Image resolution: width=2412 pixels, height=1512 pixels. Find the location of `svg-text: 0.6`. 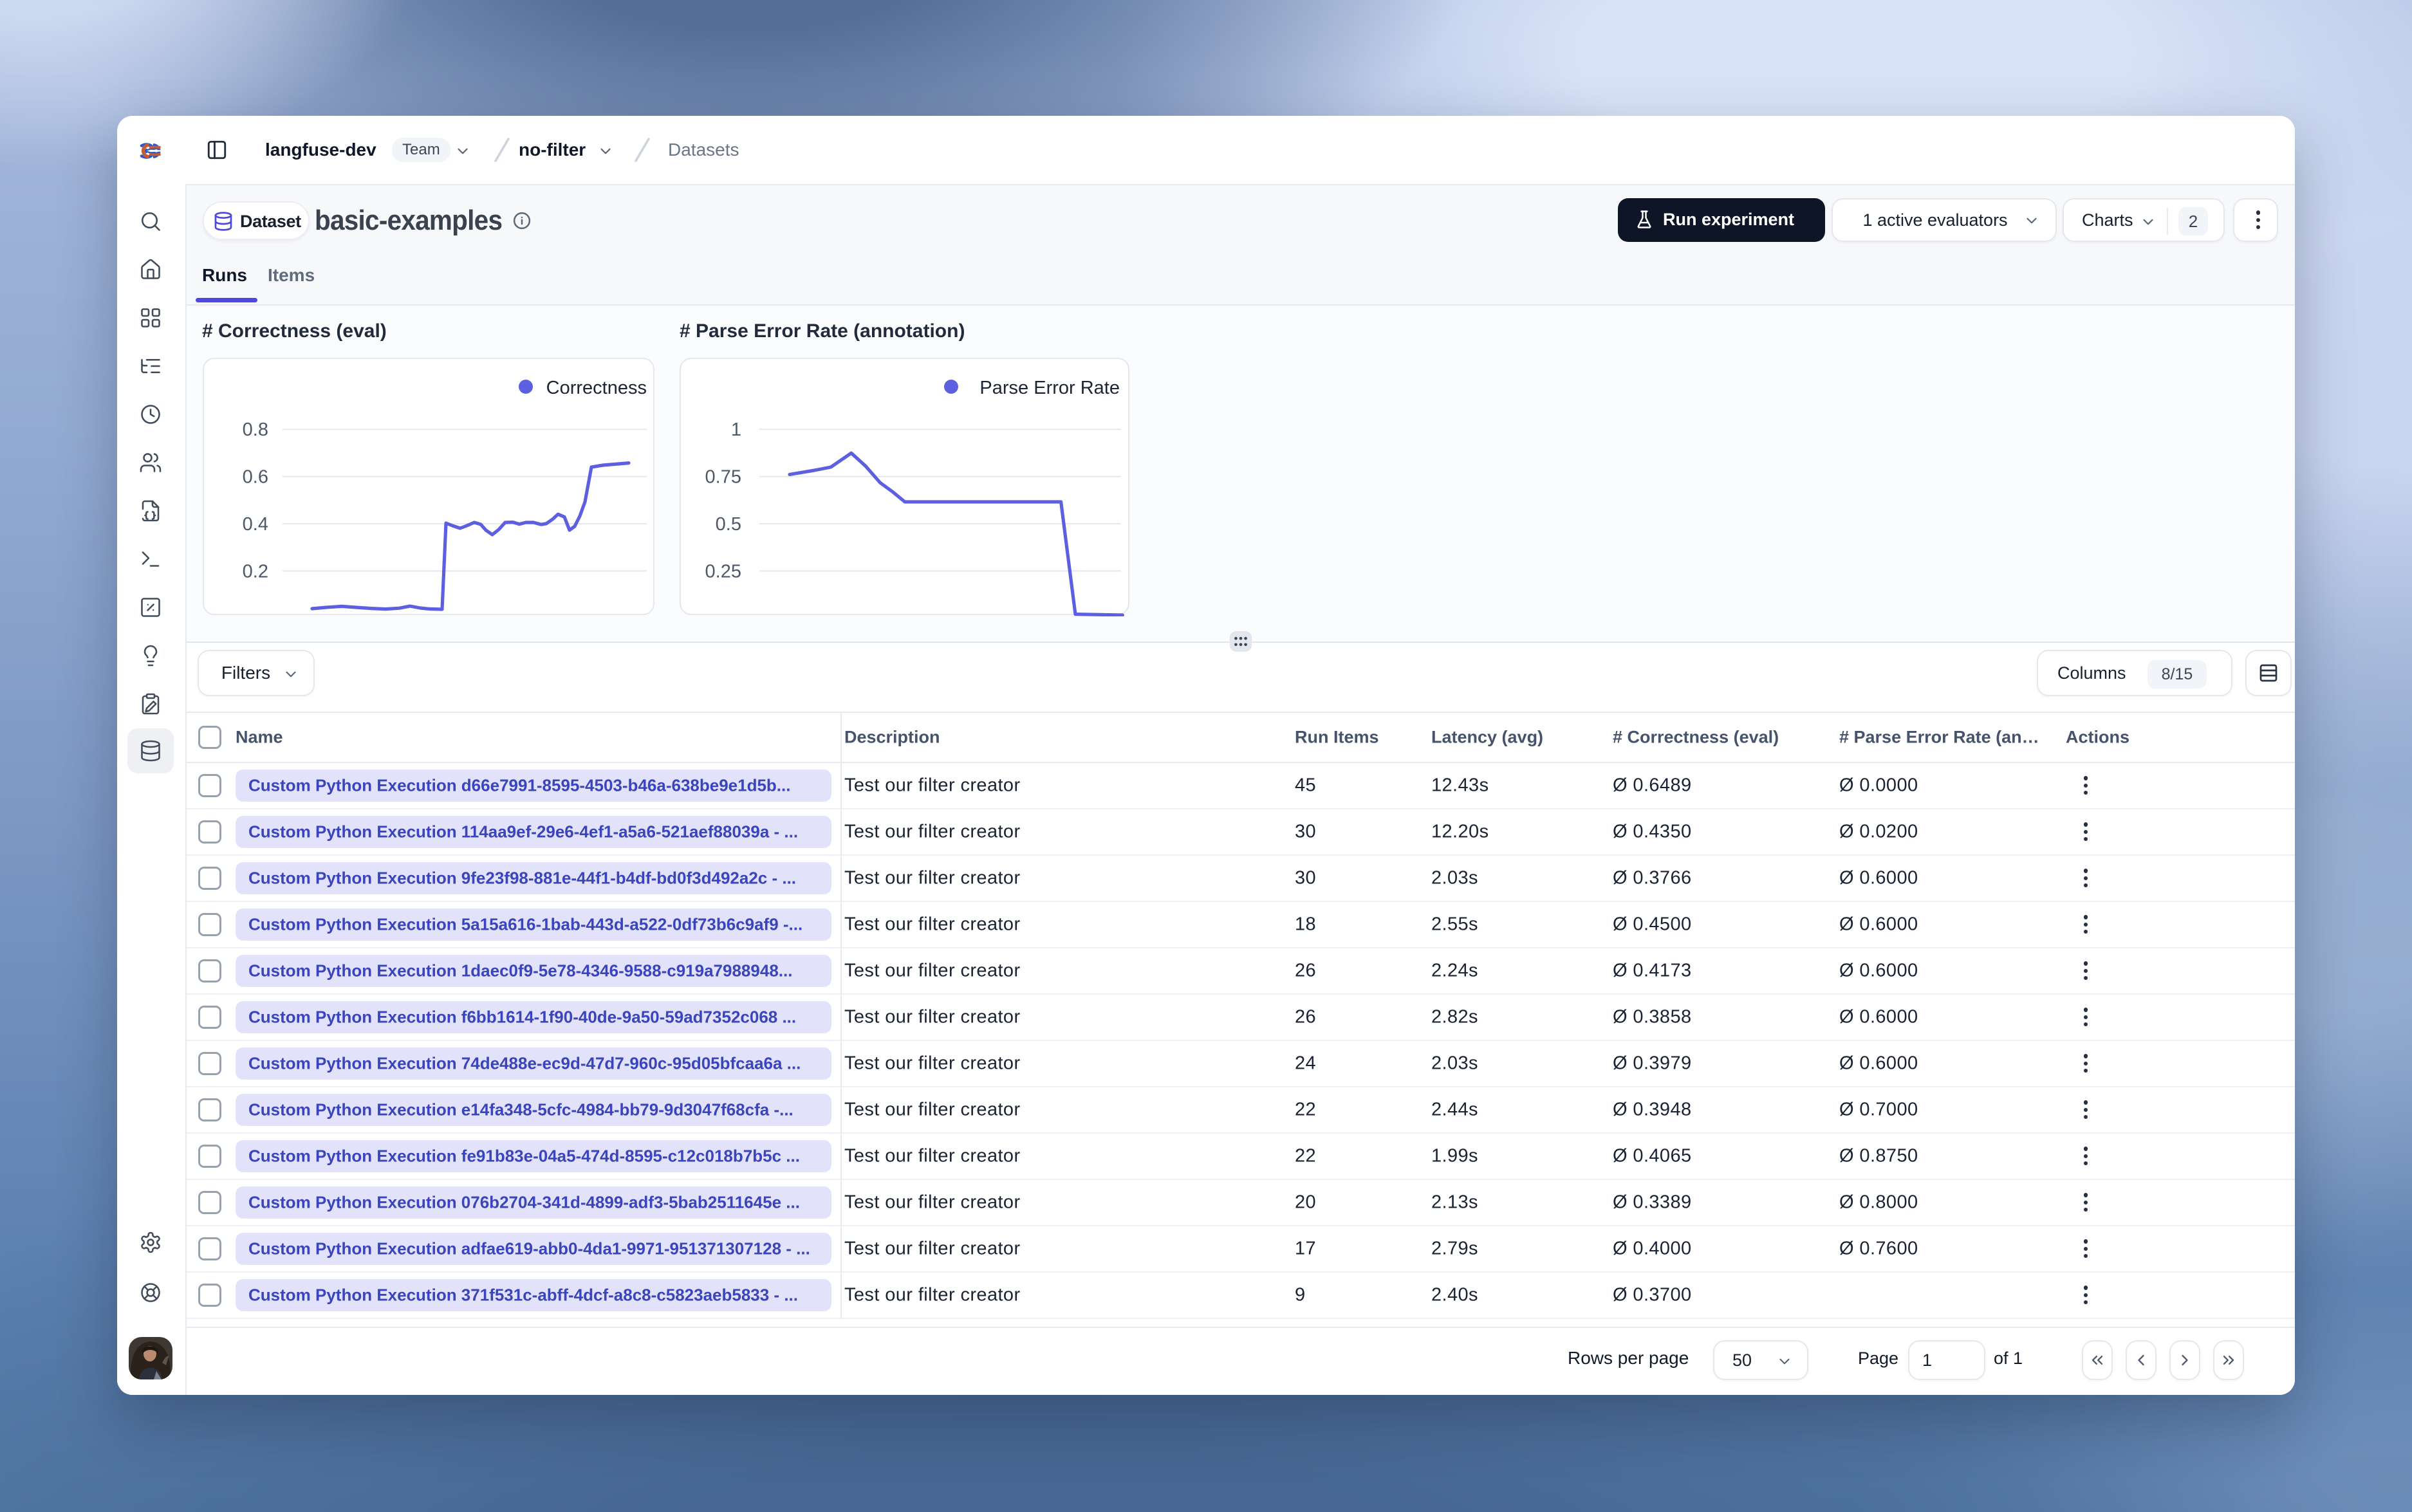

svg-text: 0.6 is located at coordinates (255, 477).